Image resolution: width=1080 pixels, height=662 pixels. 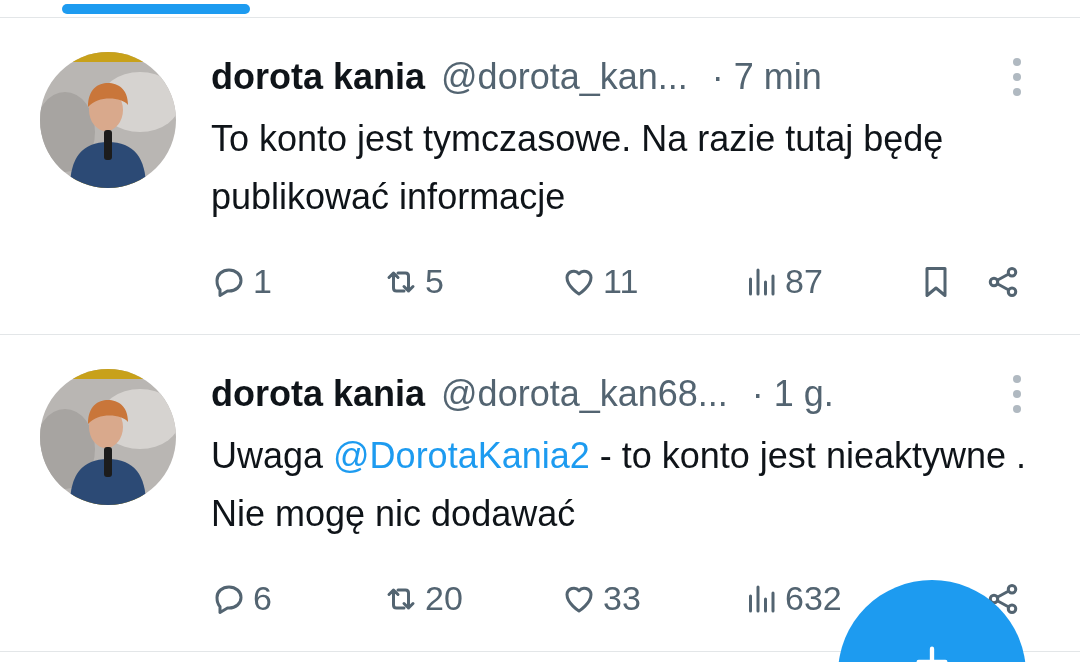 I want to click on reply-button: 1, so click(x=241, y=281).